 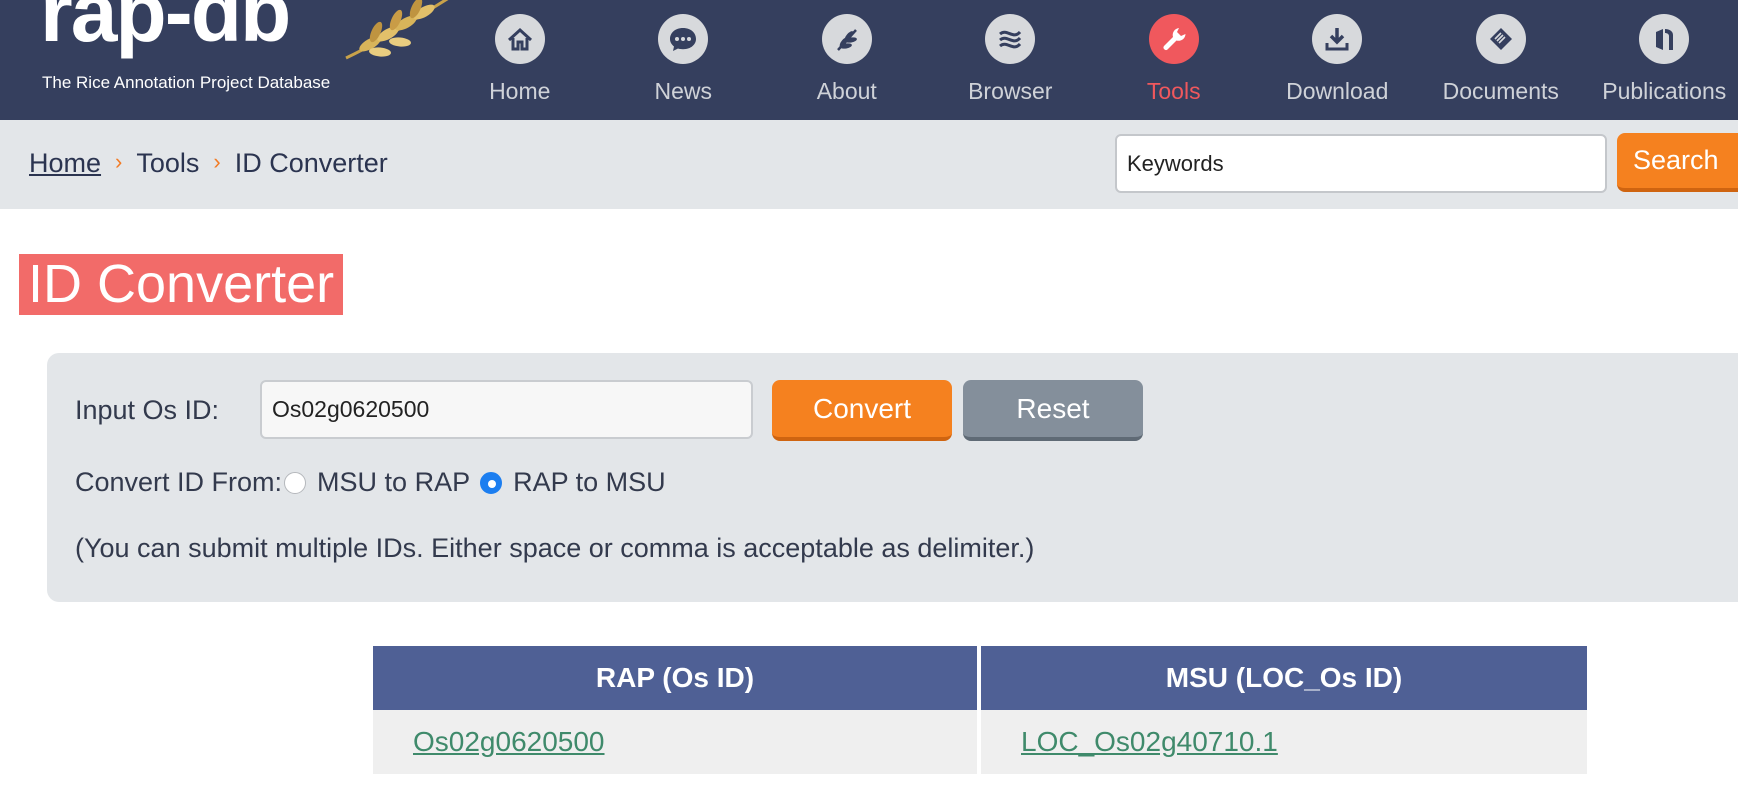 I want to click on nav-label: Browser, so click(x=1010, y=91).